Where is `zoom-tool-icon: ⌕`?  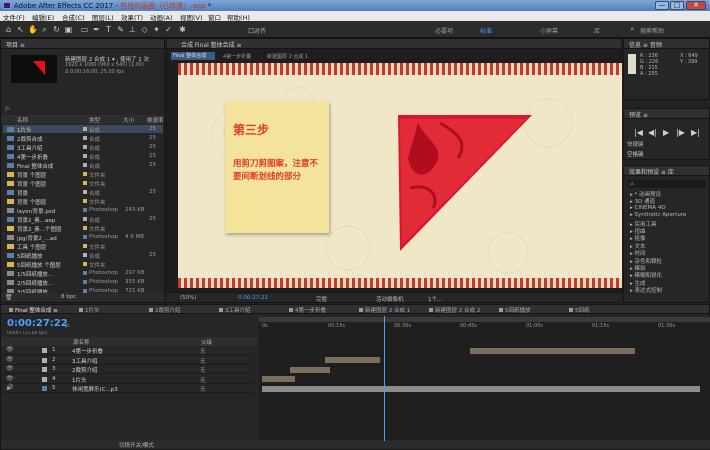 zoom-tool-icon: ⌕ is located at coordinates (44, 29).